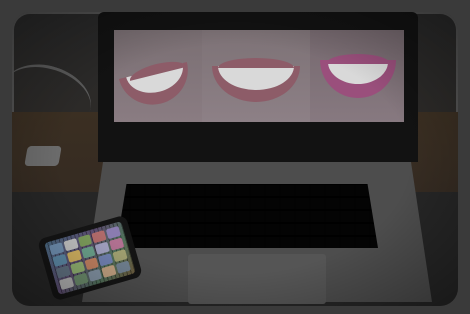 The image size is (470, 314). Describe the element at coordinates (247, 216) in the screenshot. I see `laptop-keyboard` at that location.